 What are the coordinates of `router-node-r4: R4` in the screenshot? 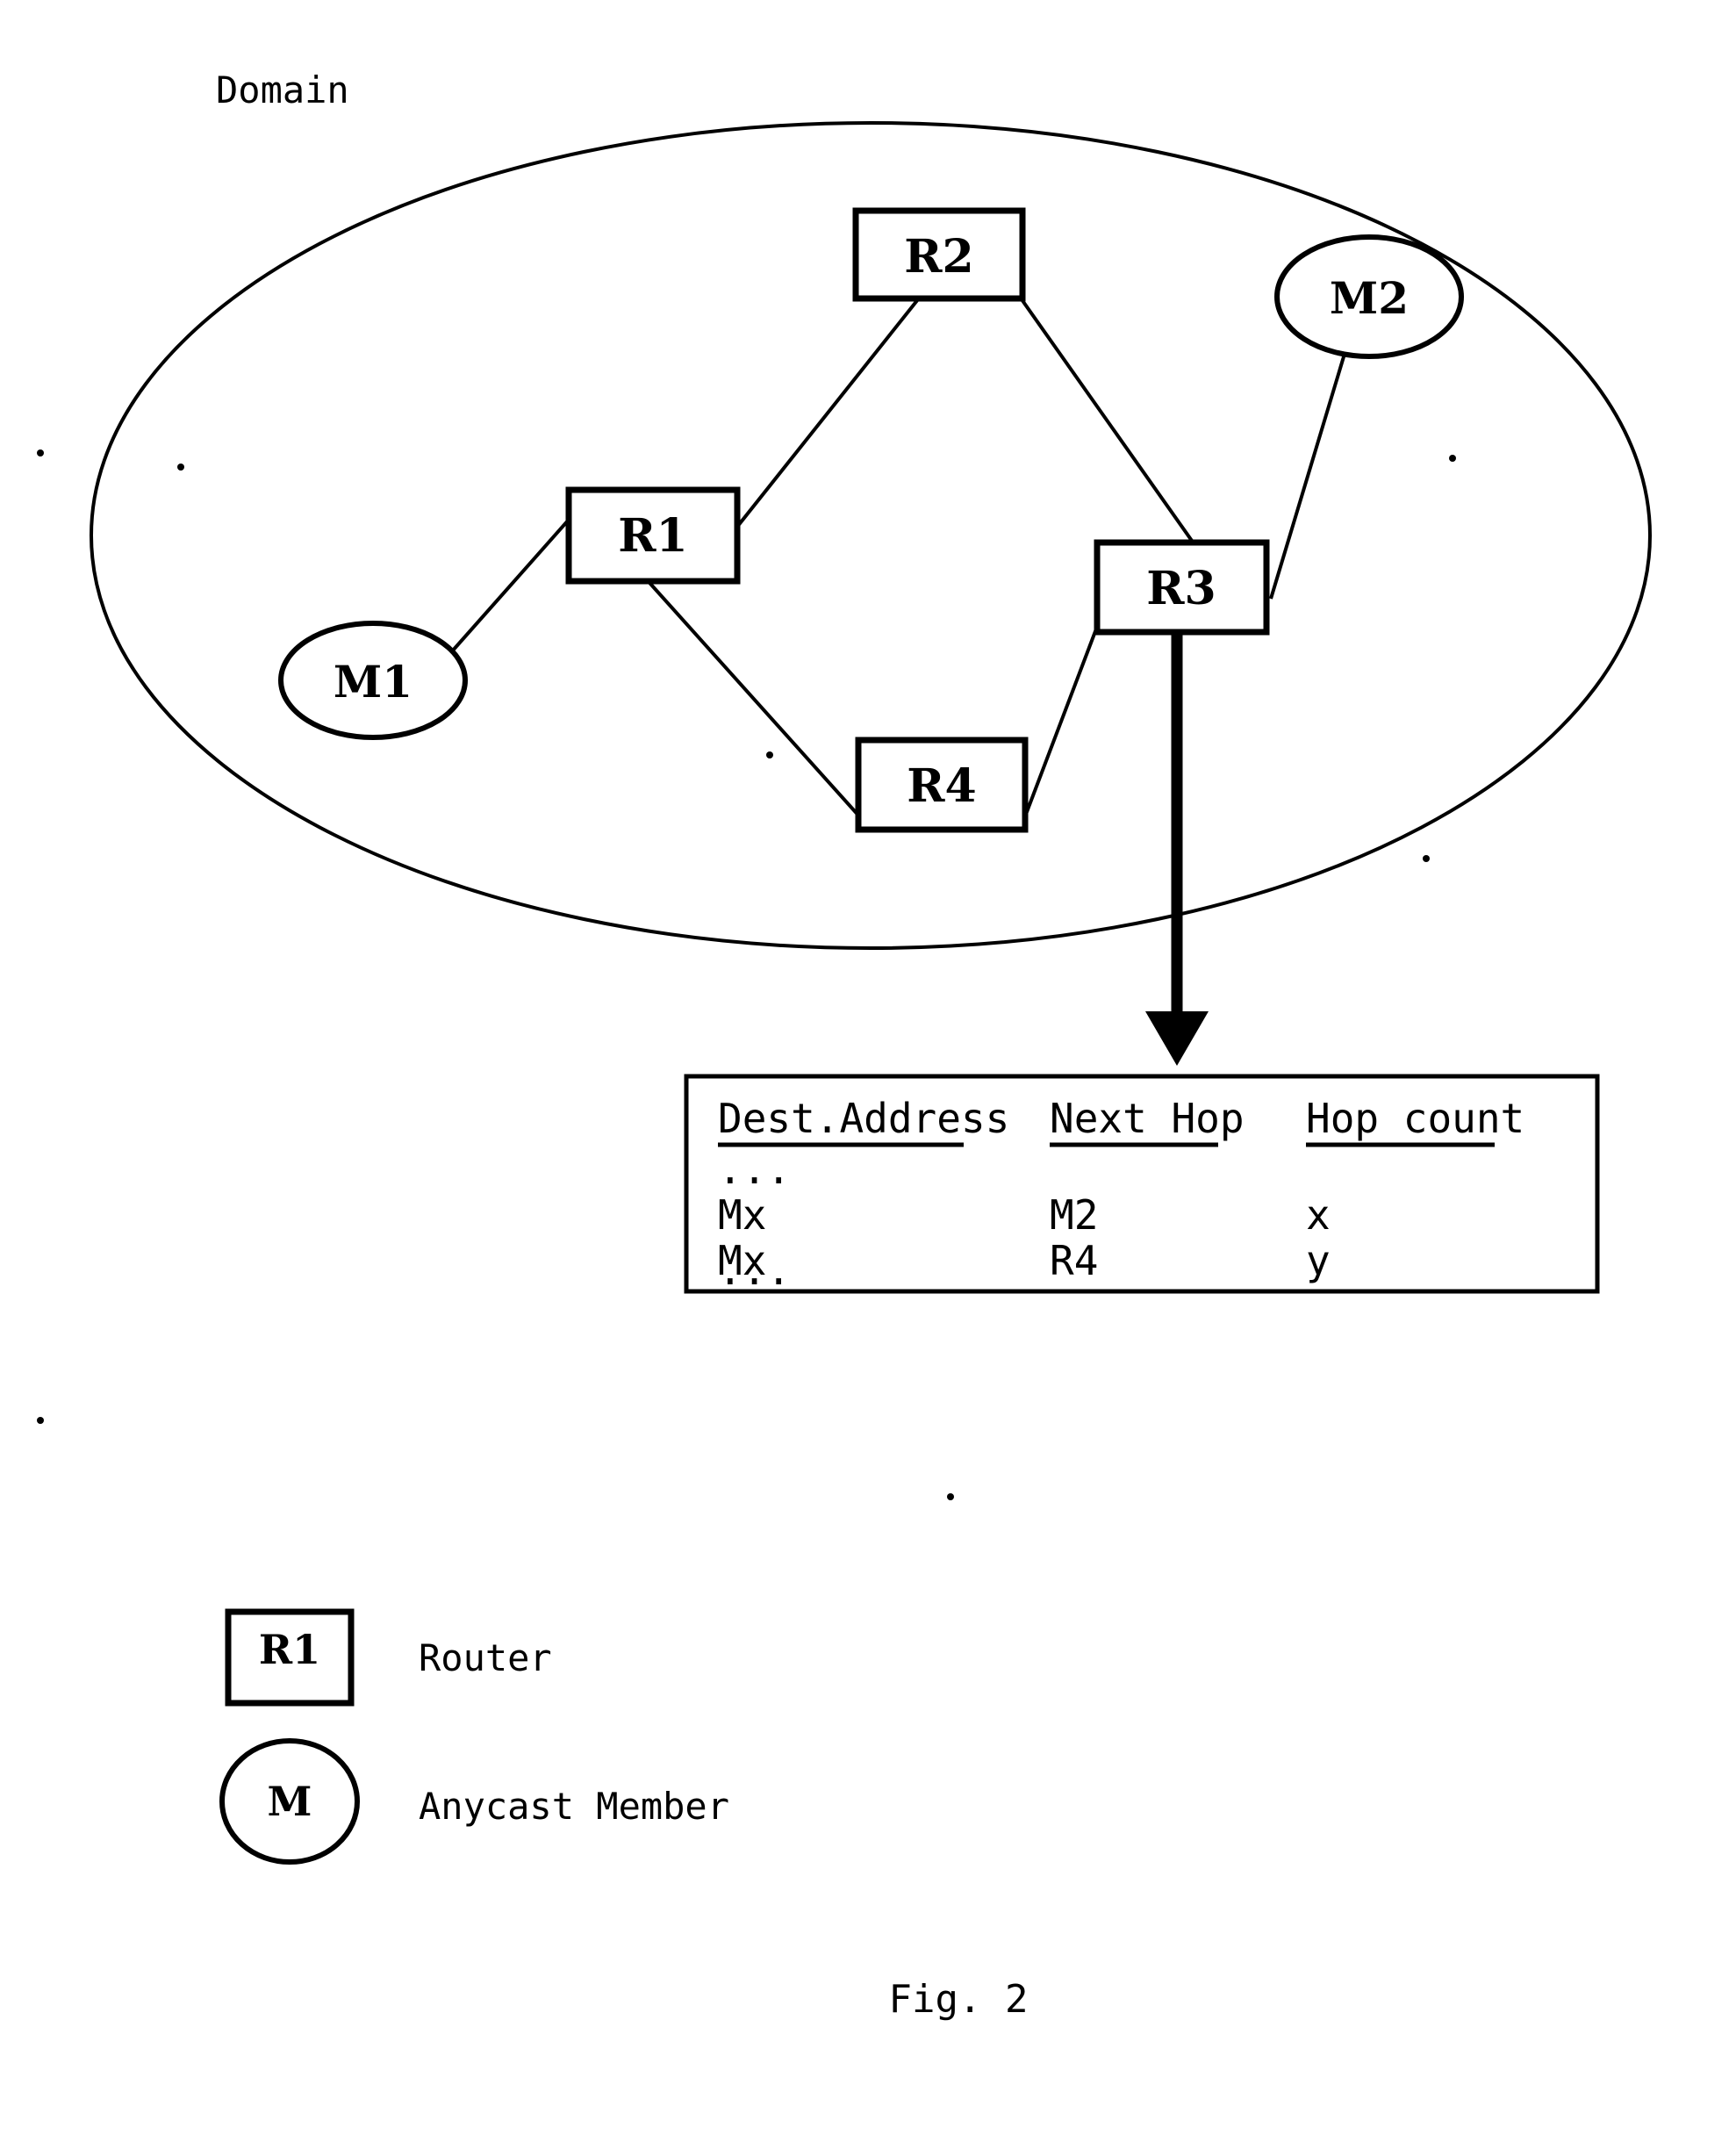 It's located at (942, 785).